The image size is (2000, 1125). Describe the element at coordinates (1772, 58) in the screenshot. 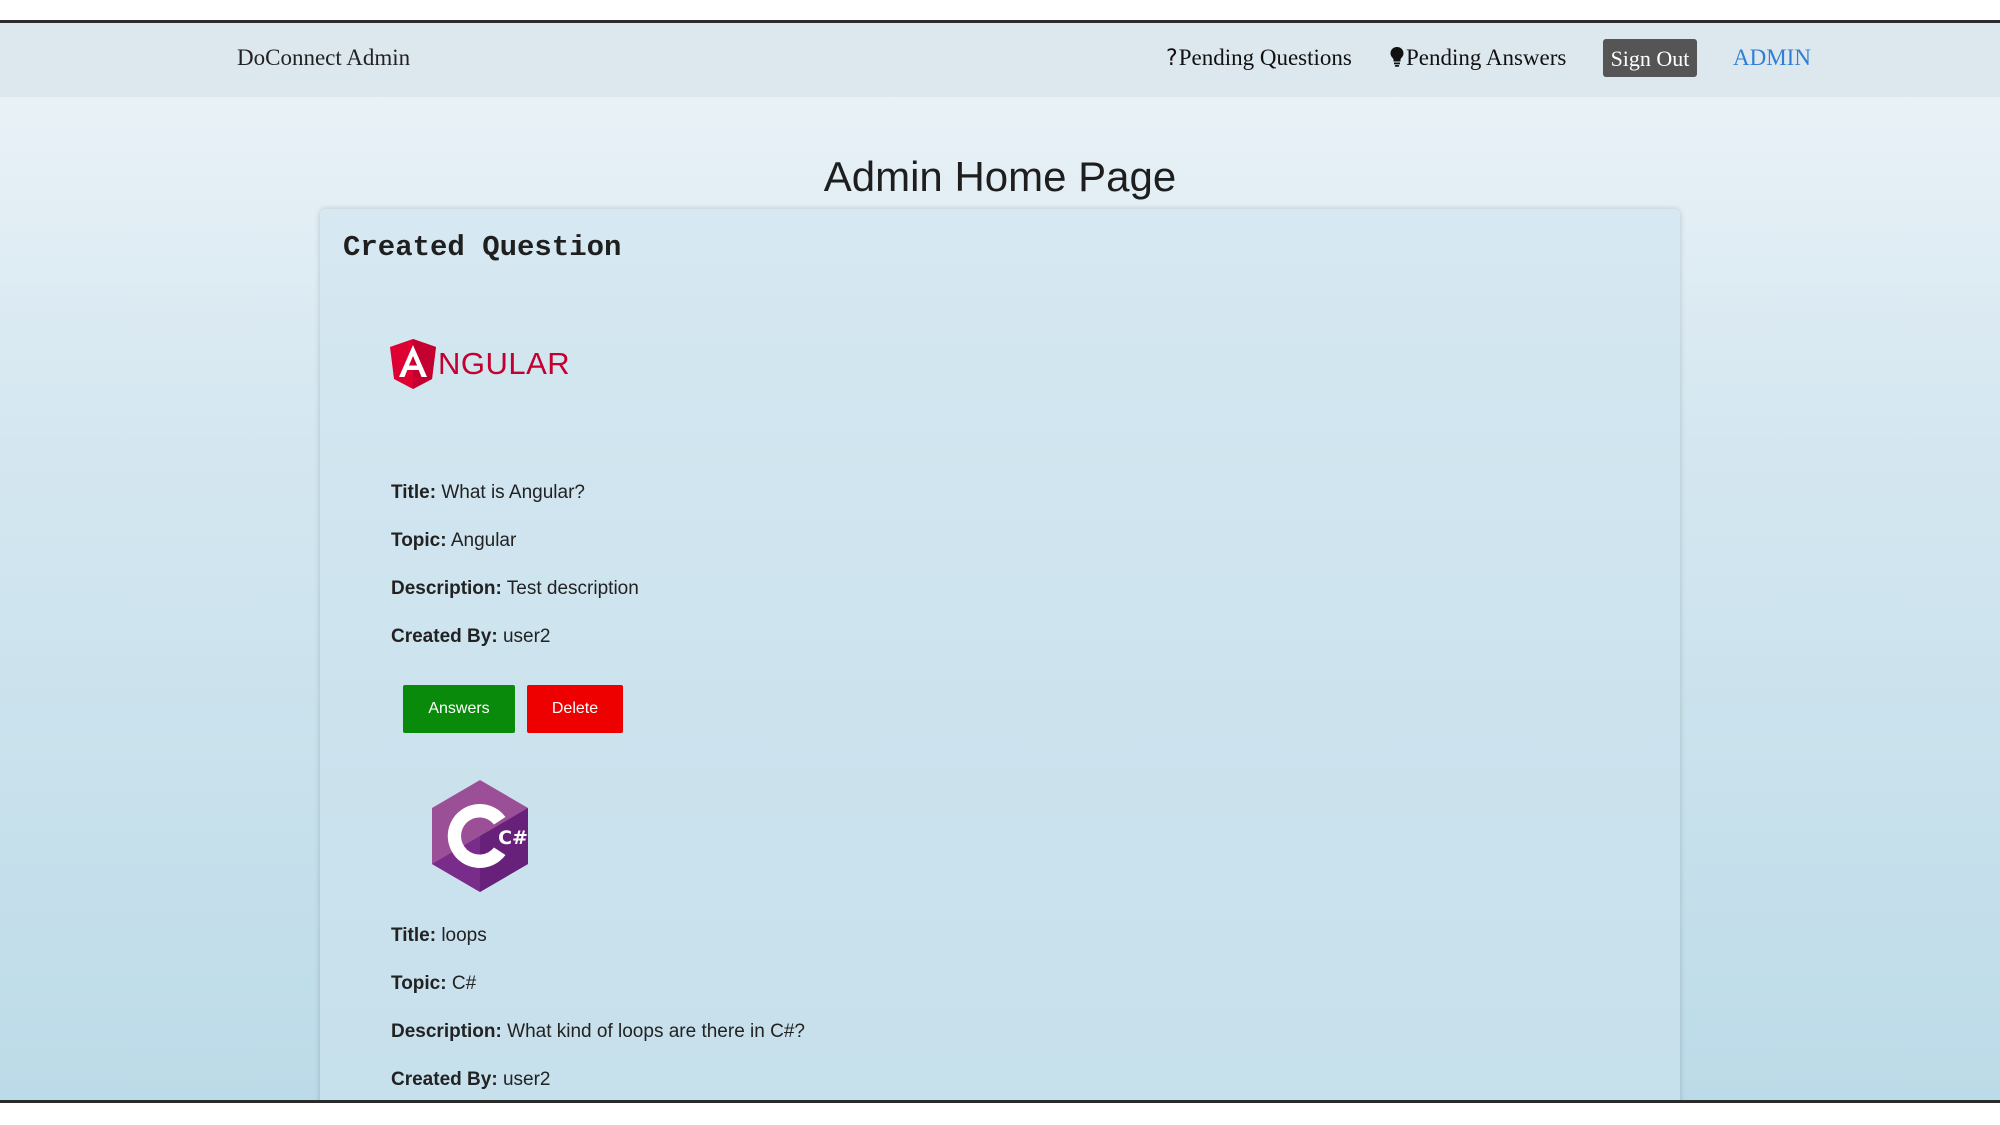

I see `admin-user-link: ADMIN` at that location.